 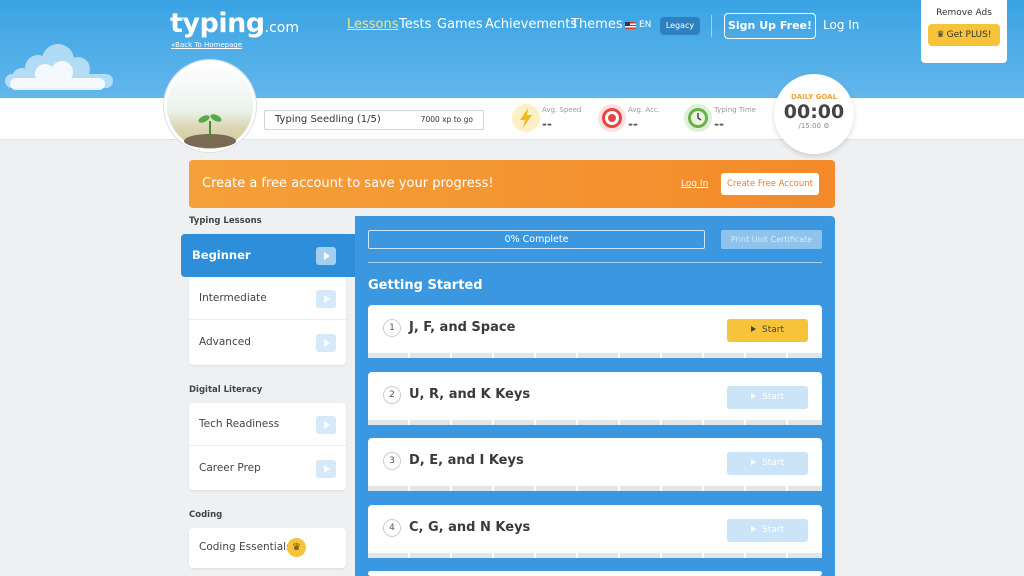 What do you see at coordinates (630, 25) in the screenshot?
I see `us-flag-icon` at bounding box center [630, 25].